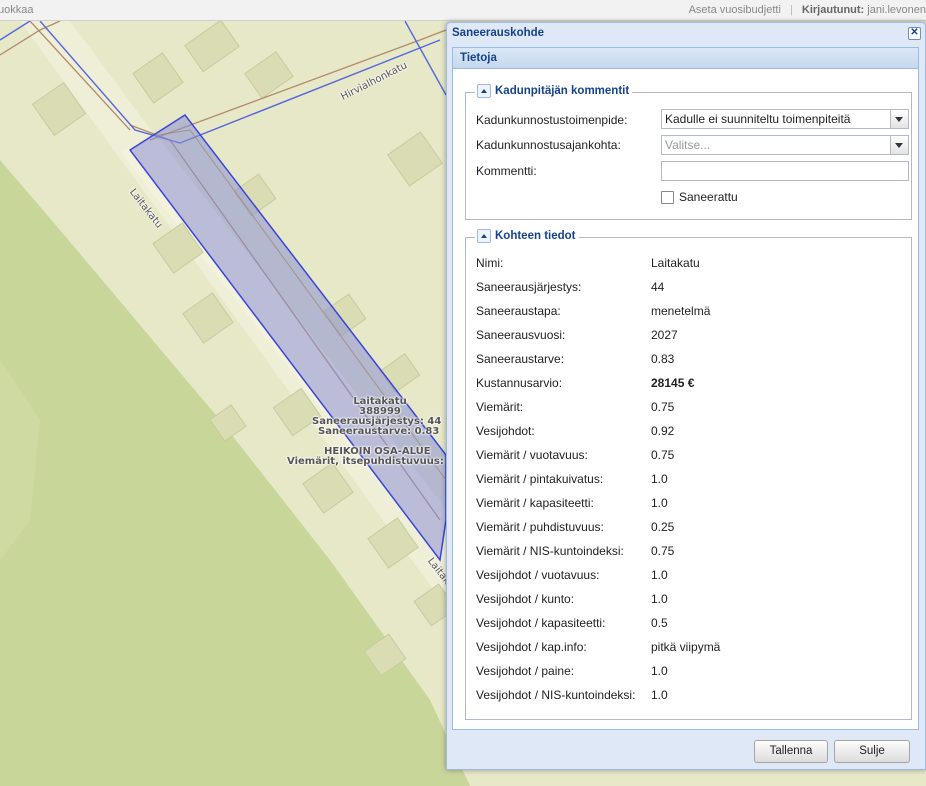 The width and height of the screenshot is (926, 786). Describe the element at coordinates (541, 623) in the screenshot. I see `detail-key: Vesijohdot / kapasiteetti:` at that location.